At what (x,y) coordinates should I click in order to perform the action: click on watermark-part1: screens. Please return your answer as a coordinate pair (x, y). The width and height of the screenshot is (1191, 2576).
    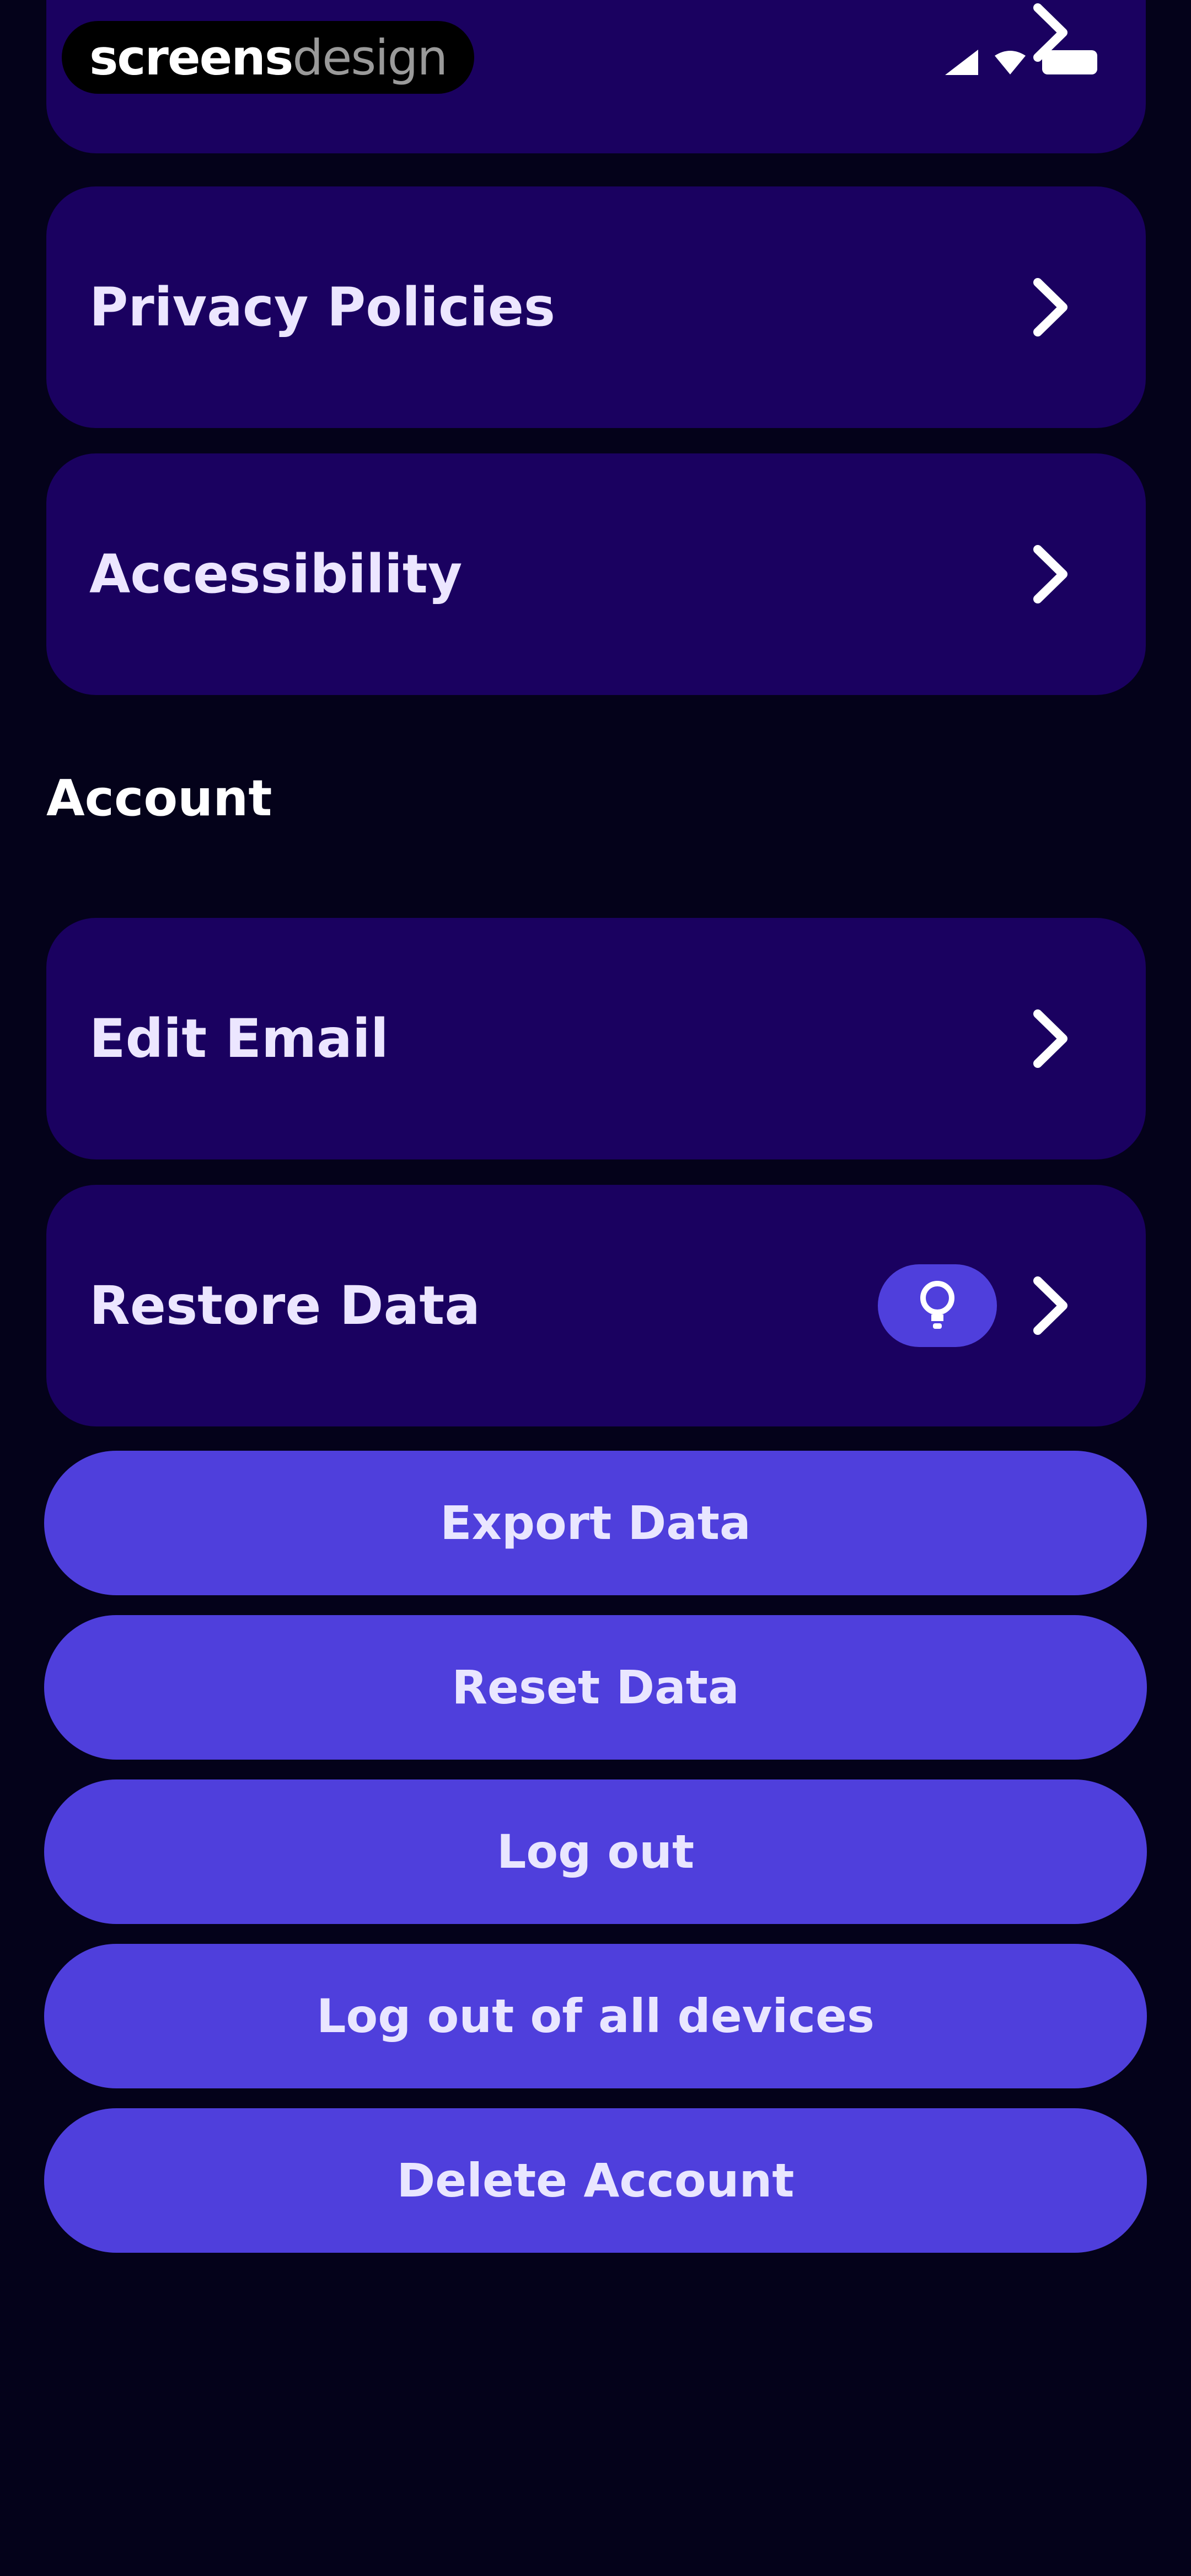
    Looking at the image, I should click on (191, 57).